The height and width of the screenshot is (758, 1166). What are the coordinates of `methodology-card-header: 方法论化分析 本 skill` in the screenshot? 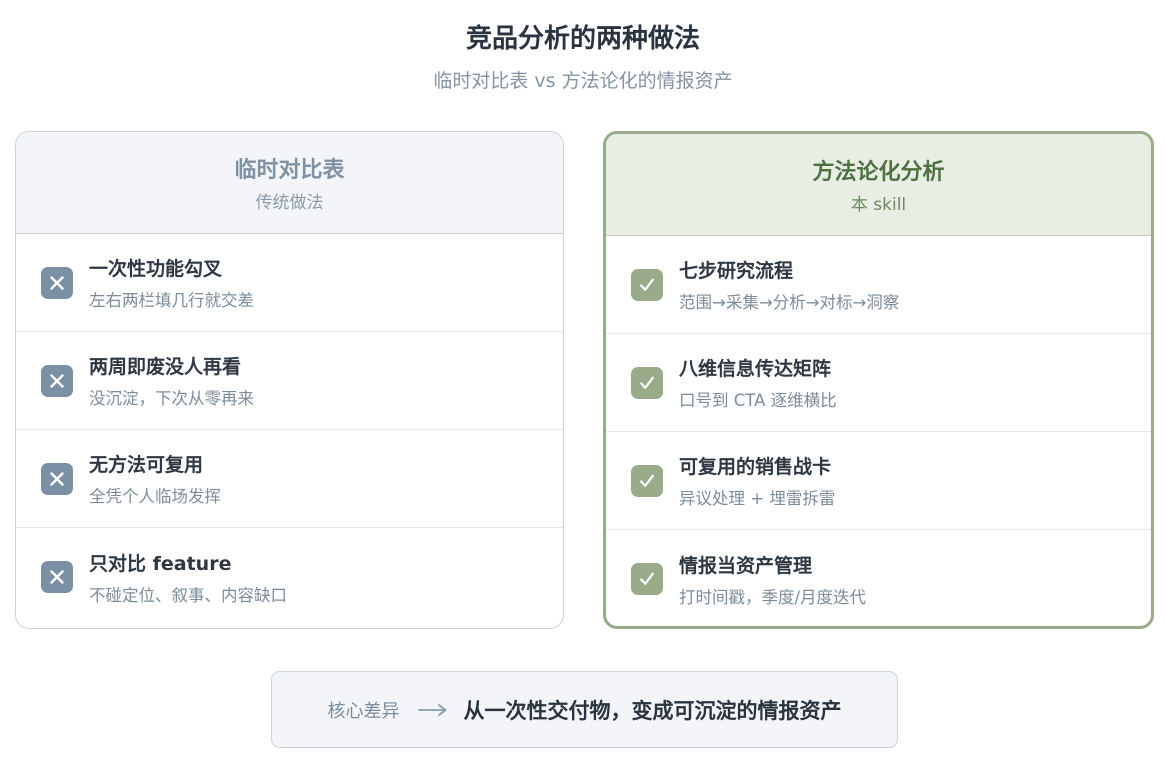 It's located at (878, 185).